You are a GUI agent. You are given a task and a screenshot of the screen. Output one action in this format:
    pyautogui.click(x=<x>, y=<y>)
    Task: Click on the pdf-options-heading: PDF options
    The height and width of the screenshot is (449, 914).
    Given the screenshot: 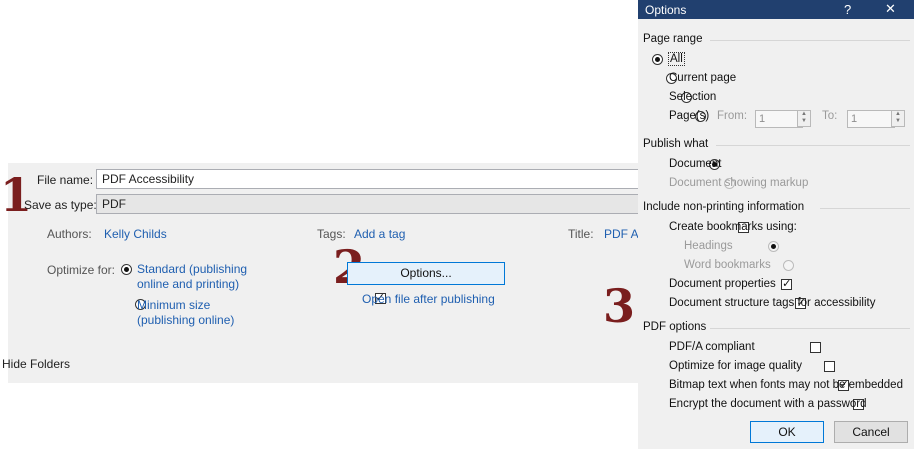 What is the action you would take?
    pyautogui.click(x=675, y=327)
    